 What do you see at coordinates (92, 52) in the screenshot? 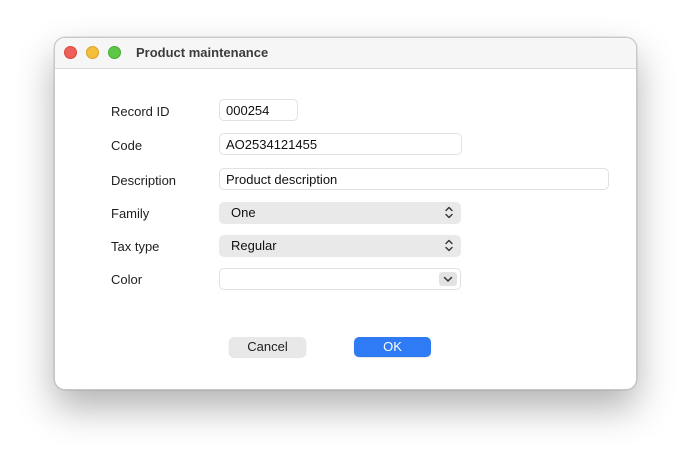
I see `minimize-window-button` at bounding box center [92, 52].